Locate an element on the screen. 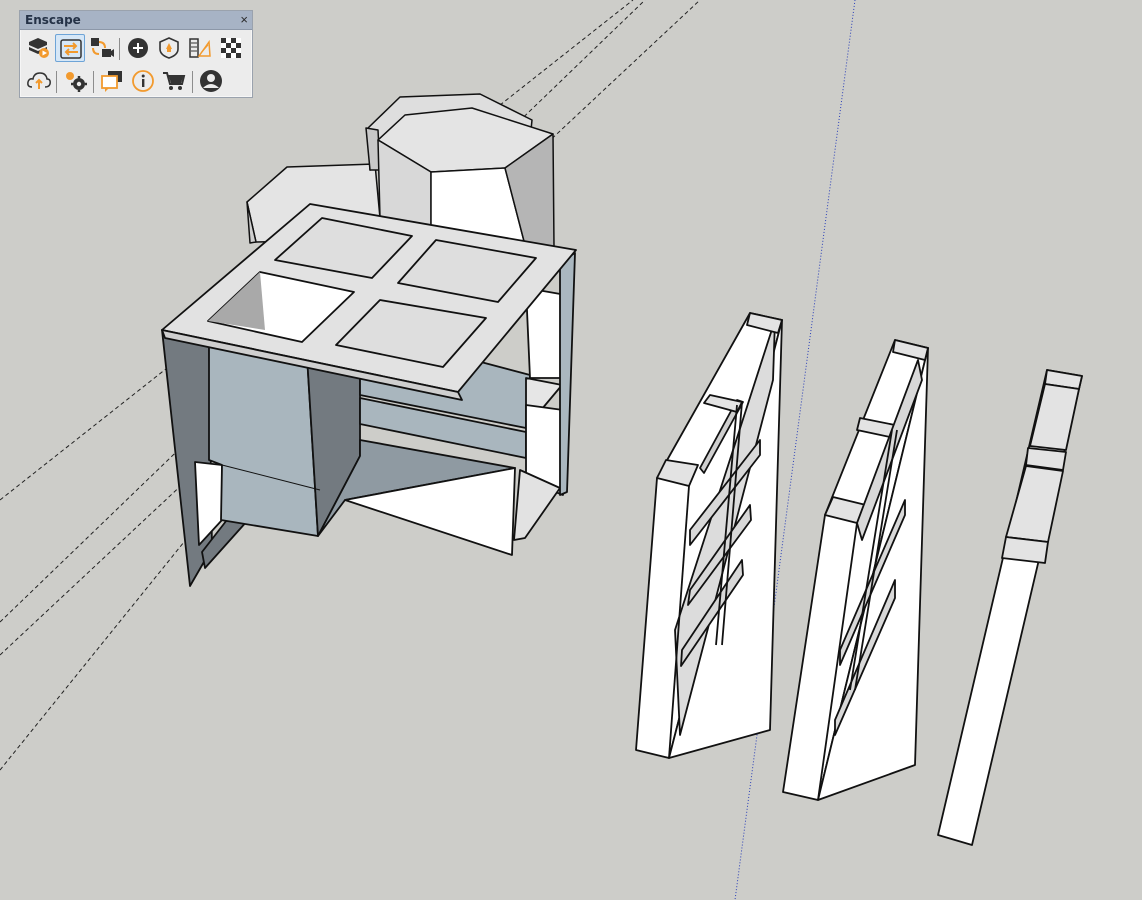 The width and height of the screenshot is (1142, 900). upload-icon is located at coordinates (39, 81).